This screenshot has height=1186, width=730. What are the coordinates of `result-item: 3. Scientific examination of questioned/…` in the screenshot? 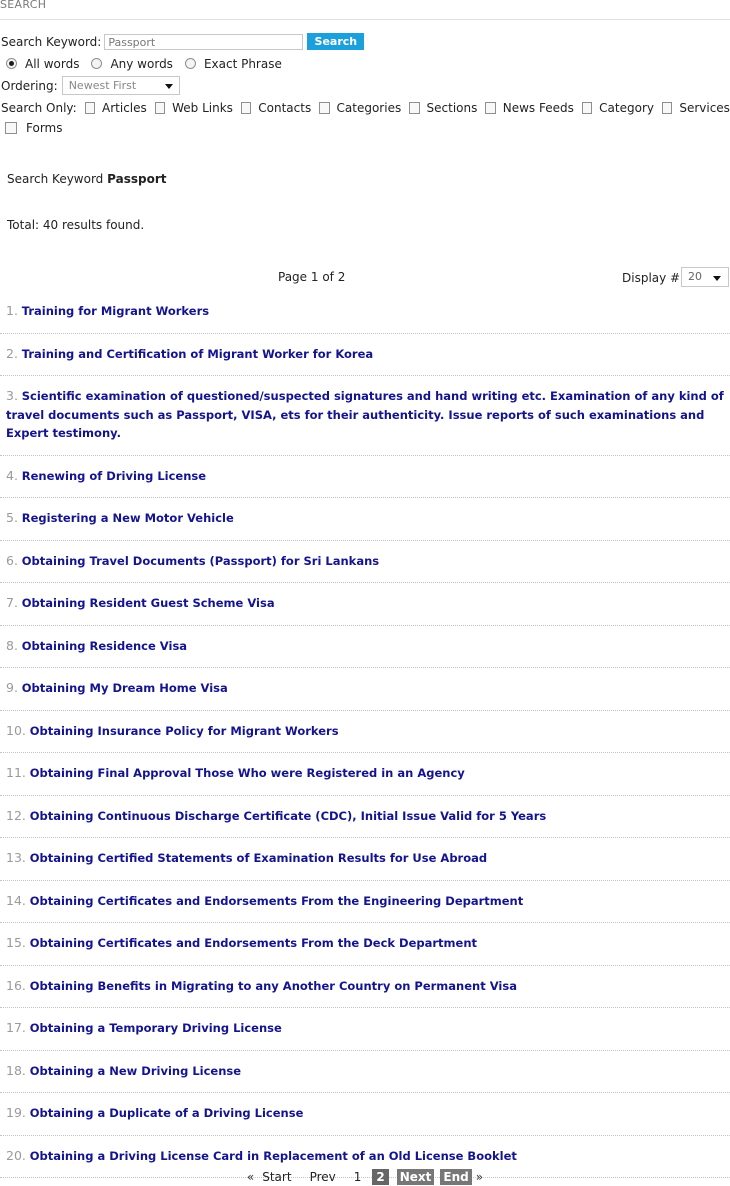 It's located at (365, 416).